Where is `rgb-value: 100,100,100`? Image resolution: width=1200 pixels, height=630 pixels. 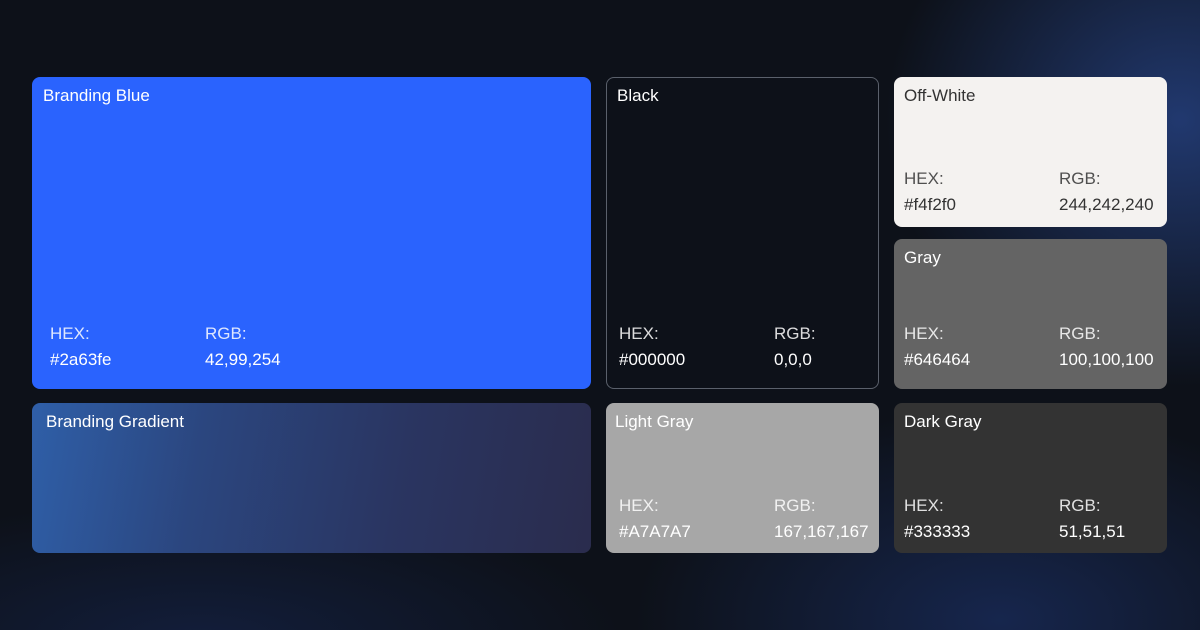 rgb-value: 100,100,100 is located at coordinates (1106, 359).